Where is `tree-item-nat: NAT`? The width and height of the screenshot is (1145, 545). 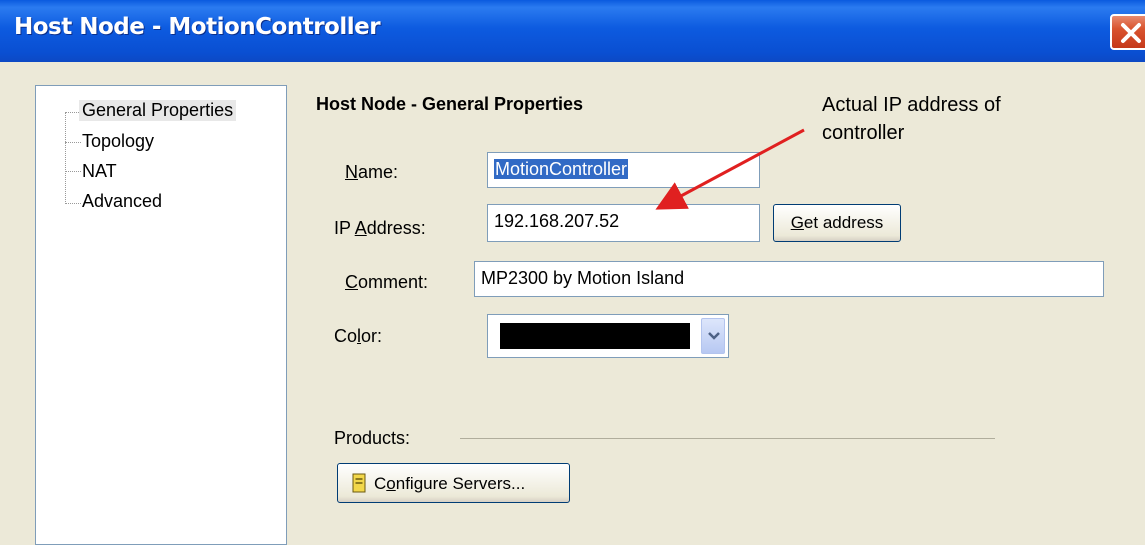
tree-item-nat: NAT is located at coordinates (99, 171).